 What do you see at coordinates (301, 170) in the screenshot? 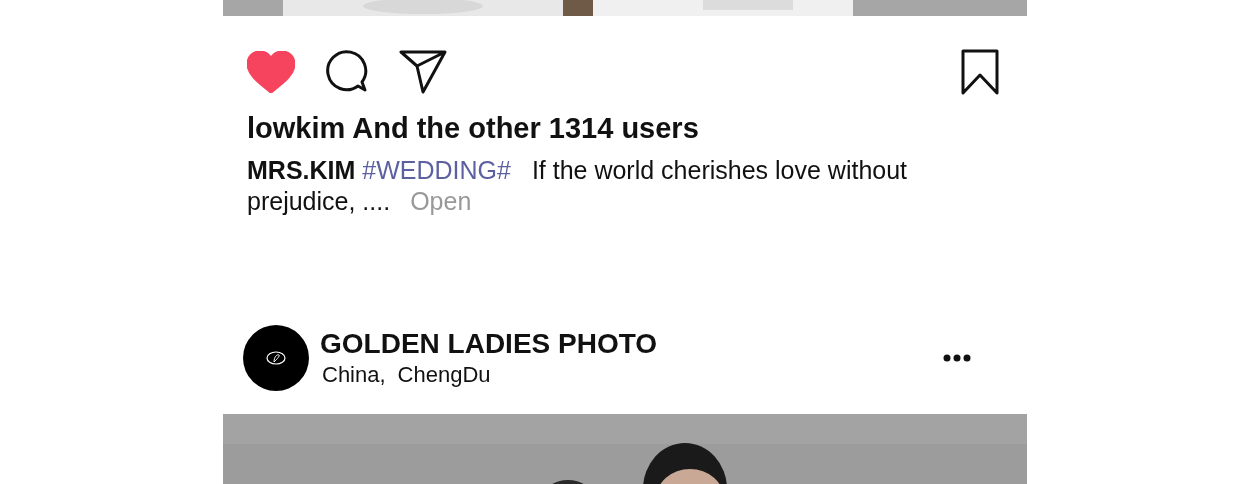
I see `username-link: MRS.KIM` at bounding box center [301, 170].